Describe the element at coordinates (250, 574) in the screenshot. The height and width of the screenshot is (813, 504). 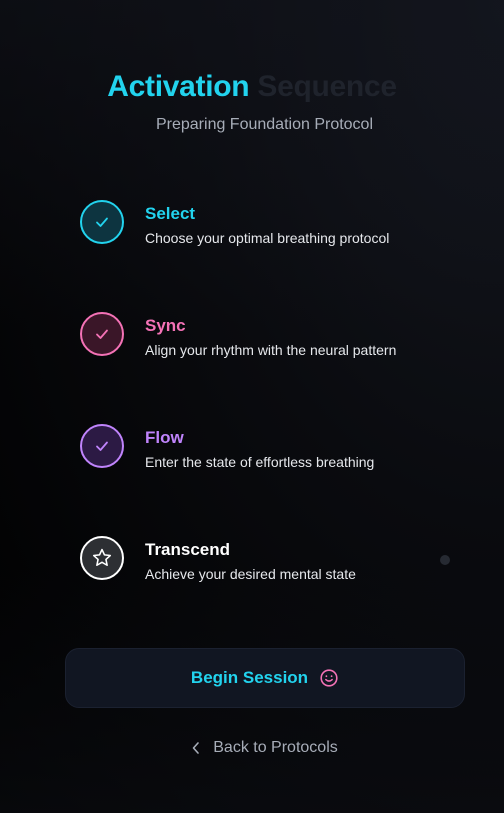
I see `step-description: Achieve your desired mental state` at that location.